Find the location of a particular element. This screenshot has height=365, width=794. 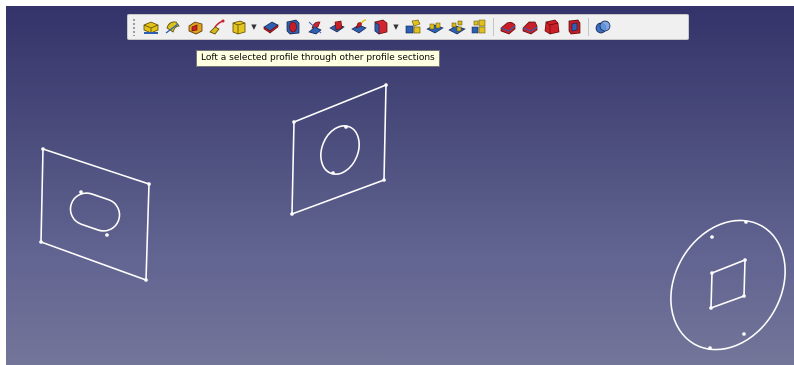

additive-loft-icon is located at coordinates (195, 28).